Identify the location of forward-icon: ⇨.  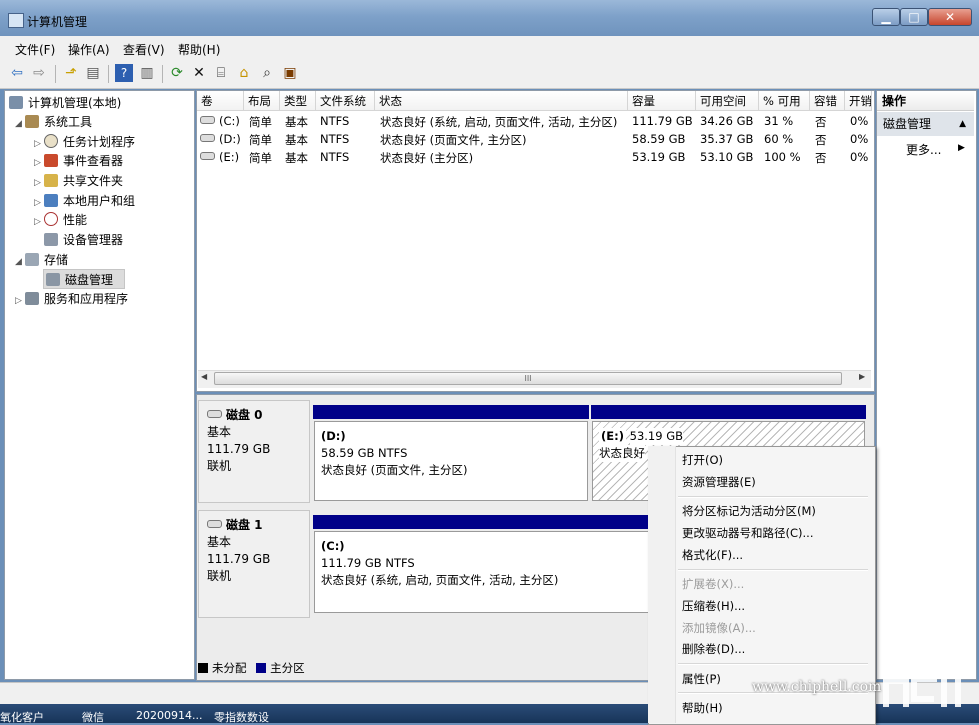
(39, 73).